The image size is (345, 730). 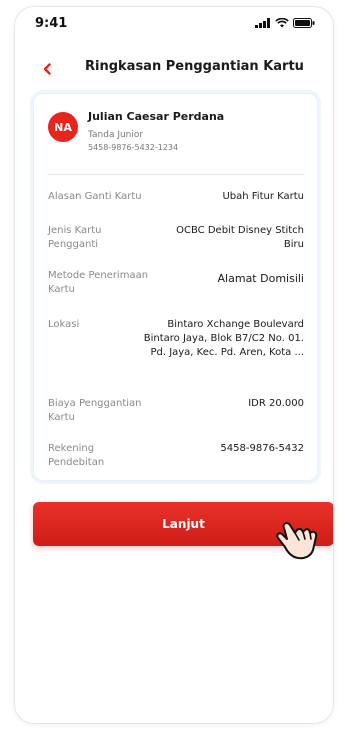 I want to click on hand-pointer-icon, so click(x=297, y=541).